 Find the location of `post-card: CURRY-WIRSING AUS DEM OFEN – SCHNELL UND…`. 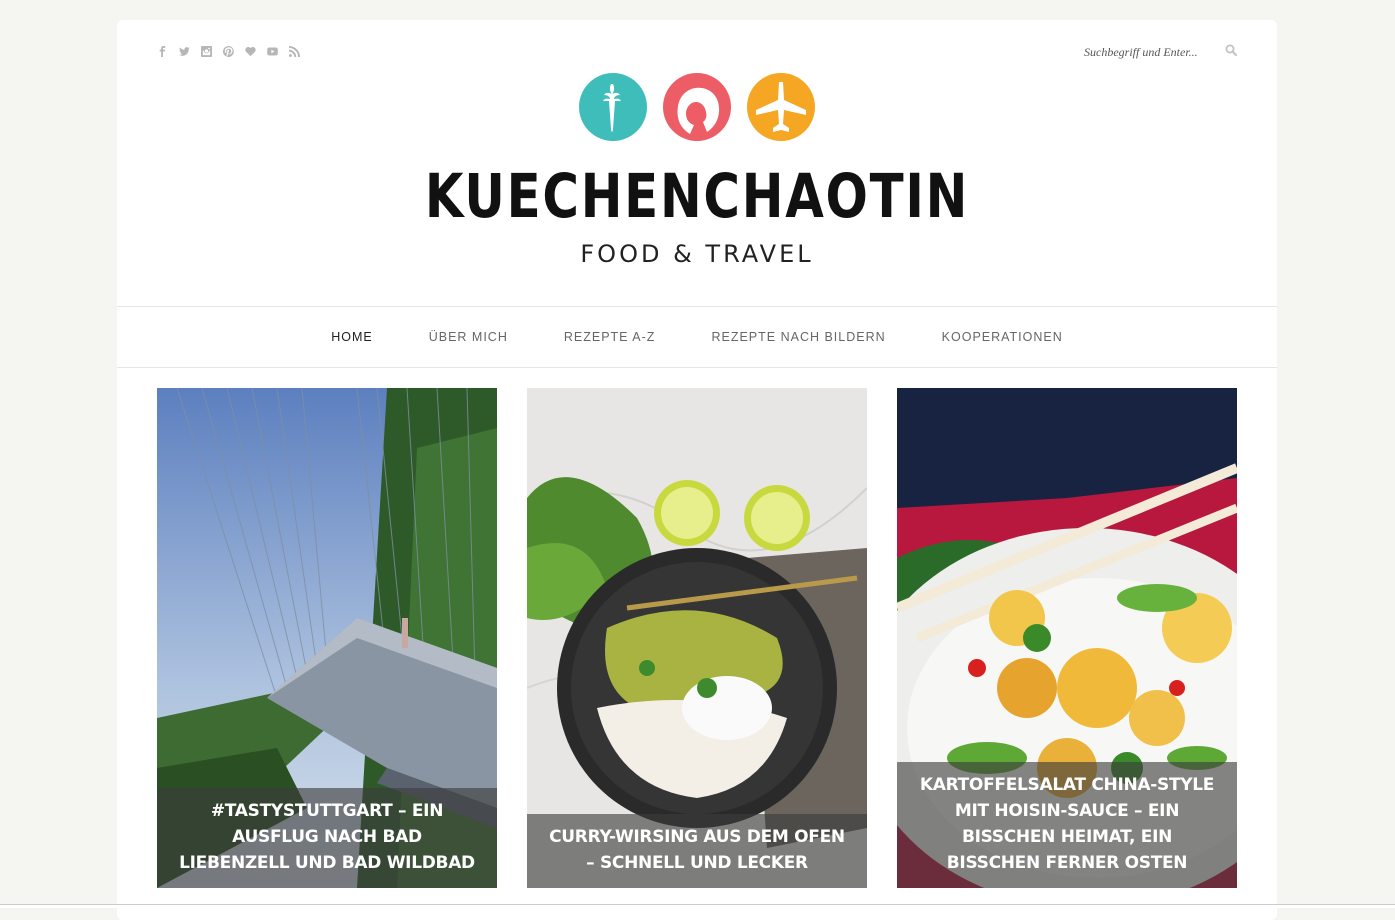

post-card: CURRY-WIRSING AUS DEM OFEN – SCHNELL UND… is located at coordinates (697, 638).